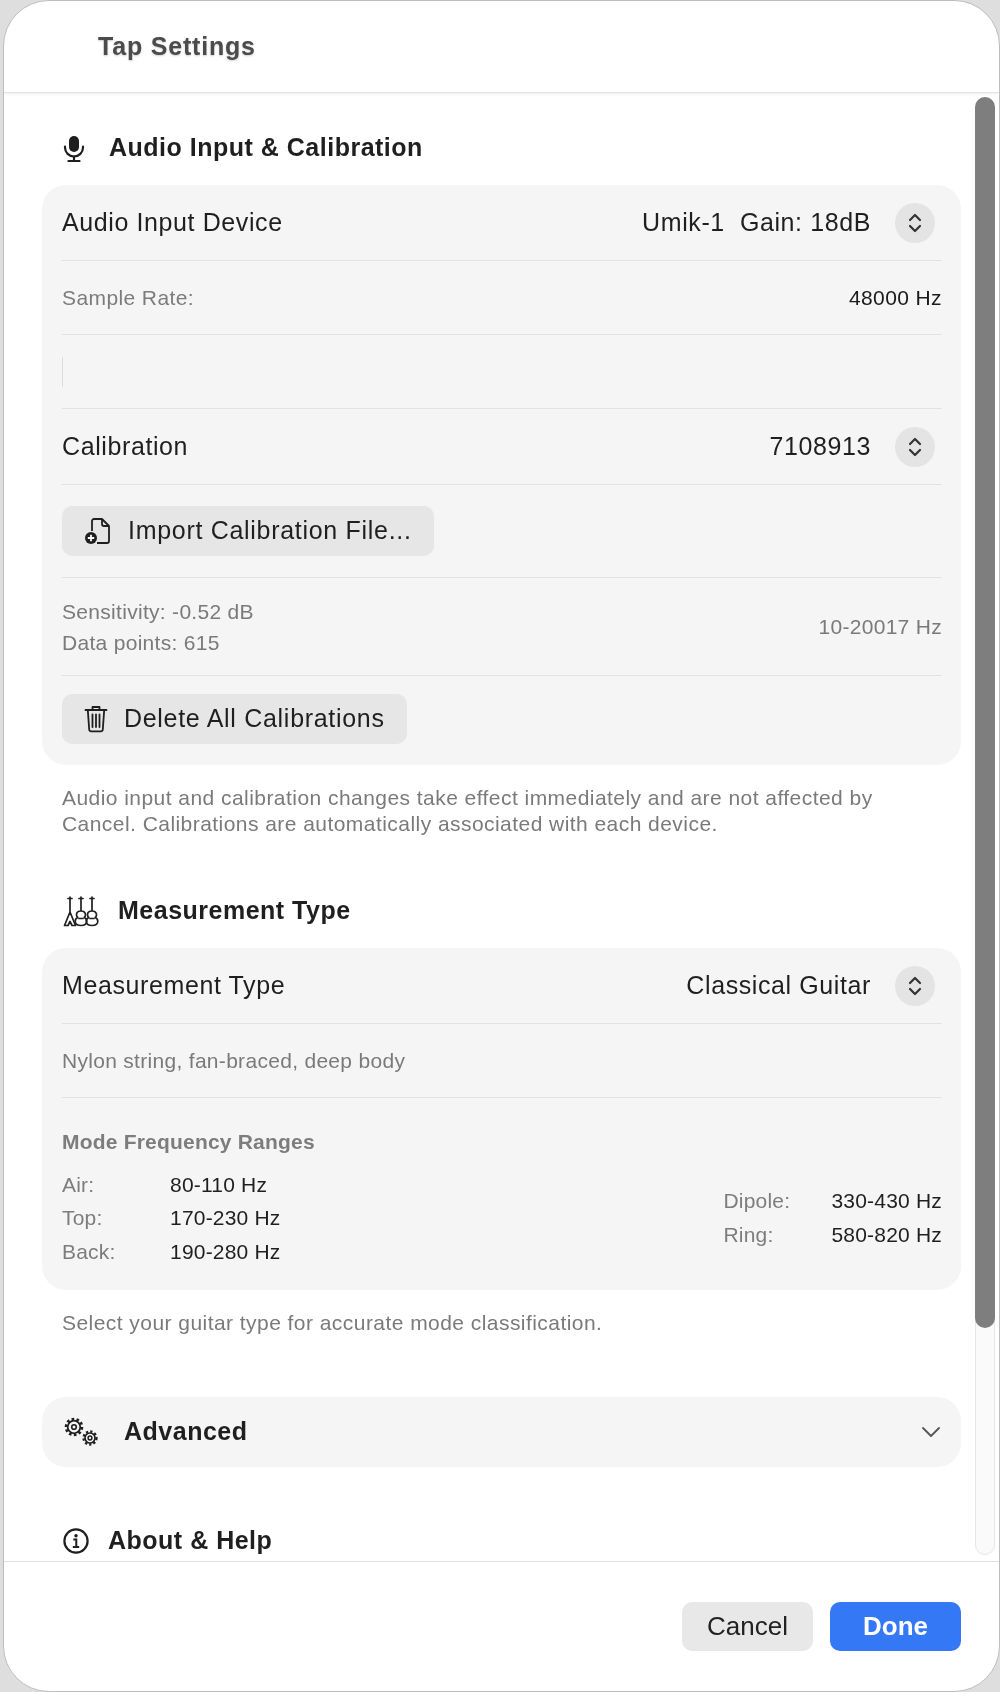 This screenshot has width=1000, height=1692. Describe the element at coordinates (234, 718) in the screenshot. I see `delete-button: Delete All Calibrations` at that location.